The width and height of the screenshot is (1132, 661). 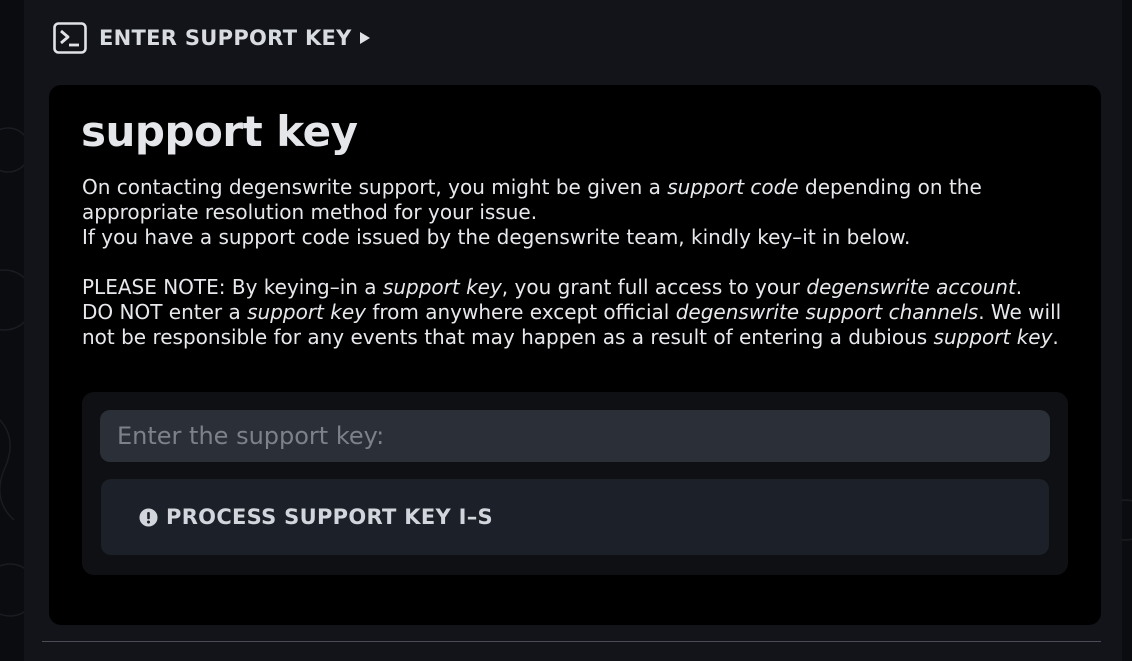 What do you see at coordinates (364, 38) in the screenshot?
I see `play-icon` at bounding box center [364, 38].